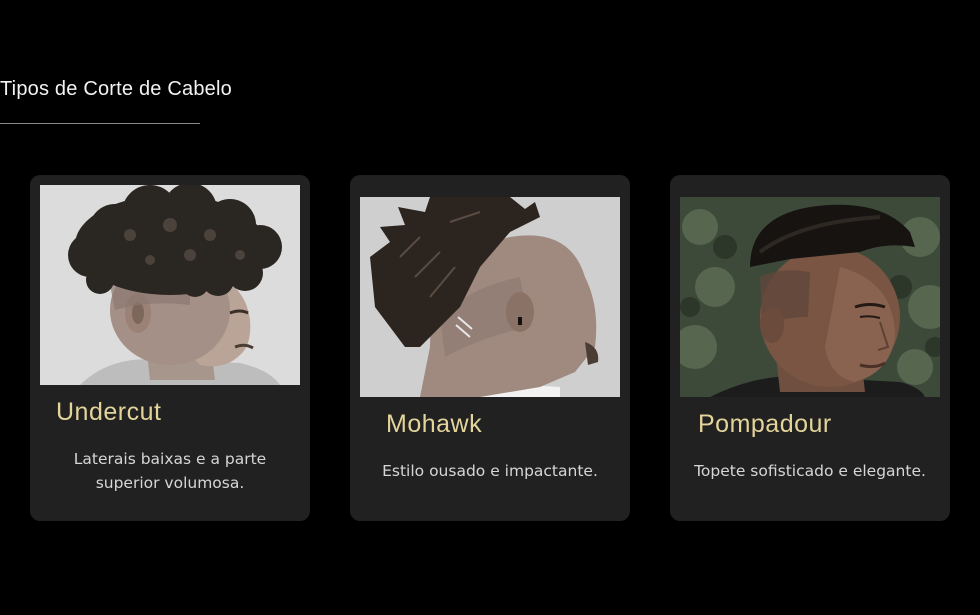  What do you see at coordinates (100, 123) in the screenshot?
I see `title-divider` at bounding box center [100, 123].